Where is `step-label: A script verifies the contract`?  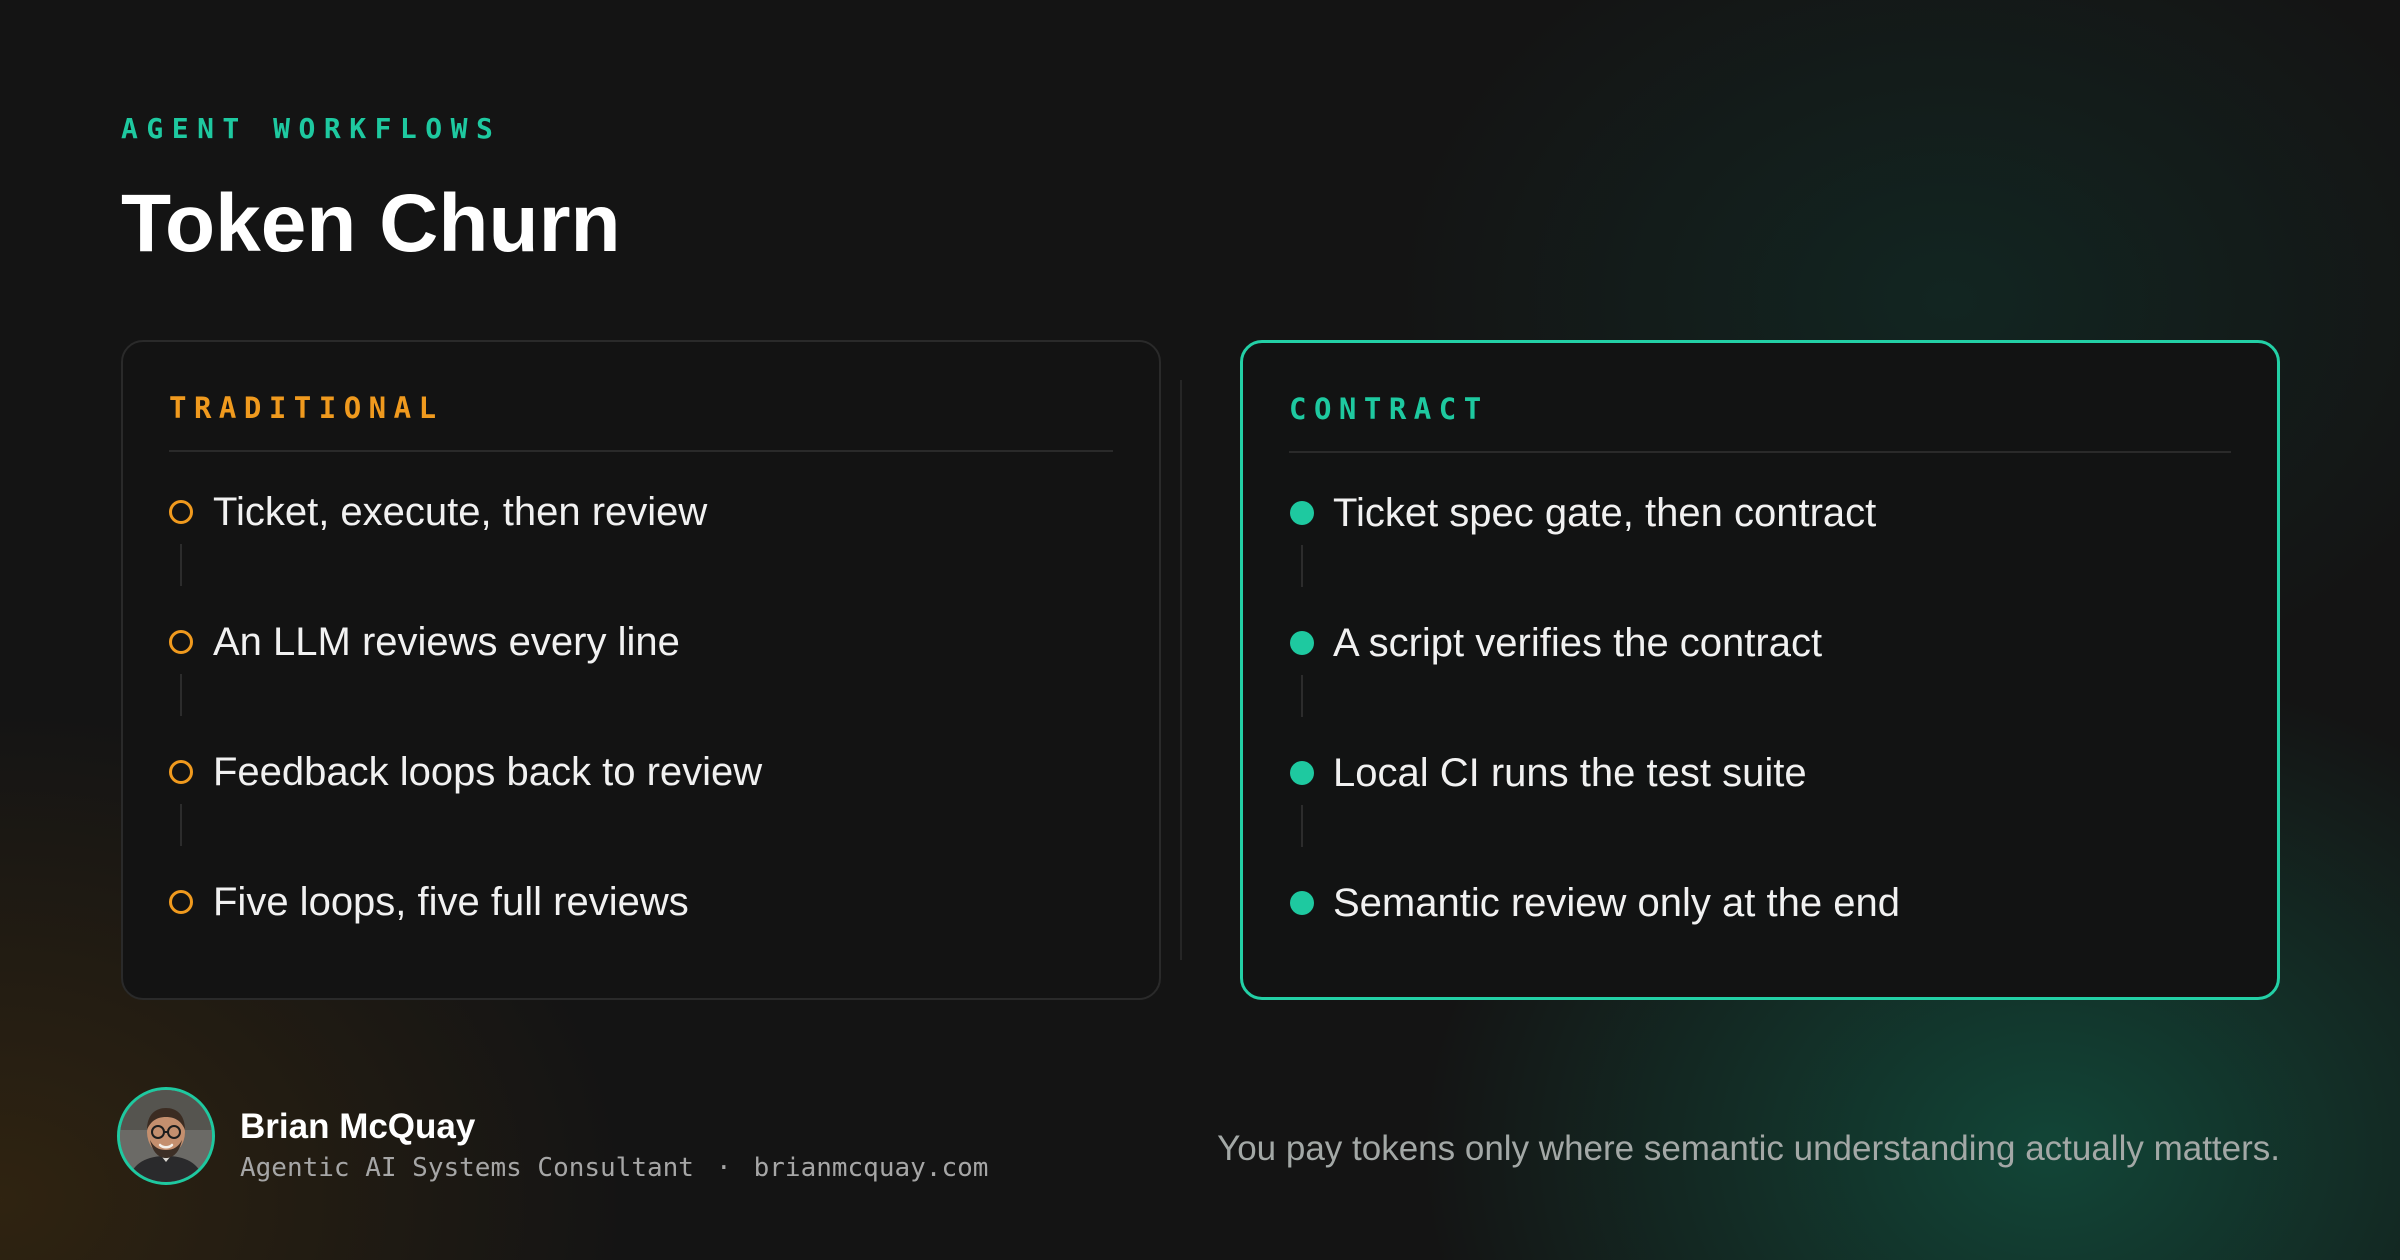
step-label: A script verifies the contract is located at coordinates (1578, 643).